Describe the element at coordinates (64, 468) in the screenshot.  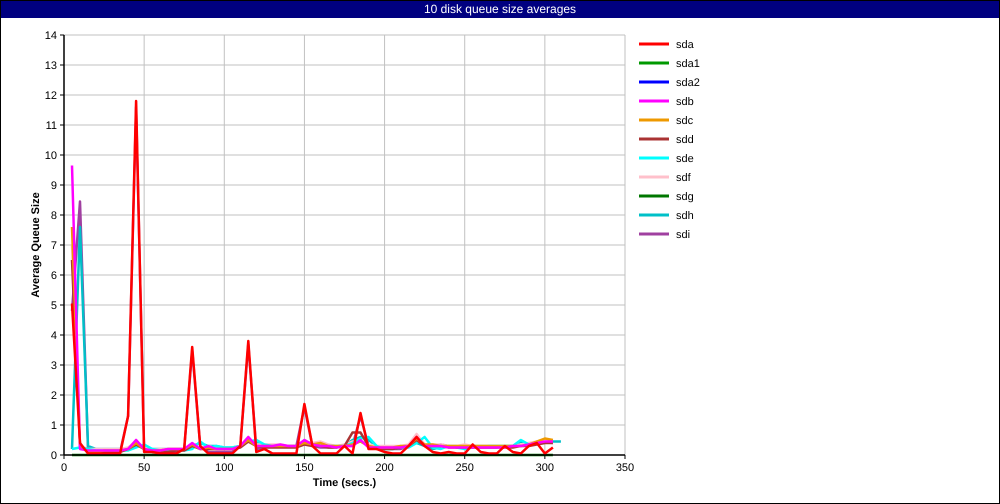
I see `x-tick-label: 0` at that location.